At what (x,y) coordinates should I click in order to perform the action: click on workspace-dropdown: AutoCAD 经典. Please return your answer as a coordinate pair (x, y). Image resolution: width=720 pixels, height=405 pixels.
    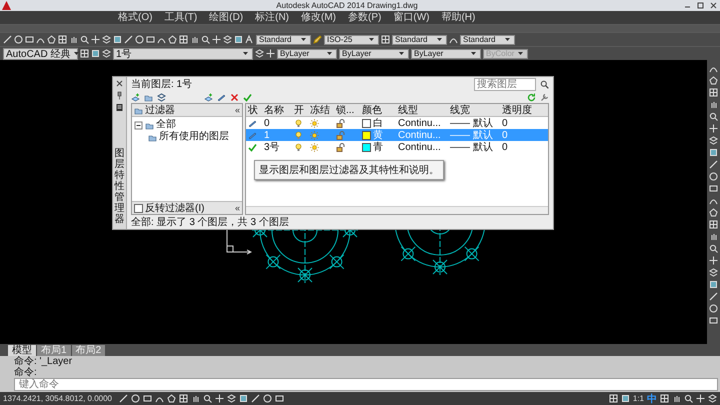
    Looking at the image, I should click on (40, 54).